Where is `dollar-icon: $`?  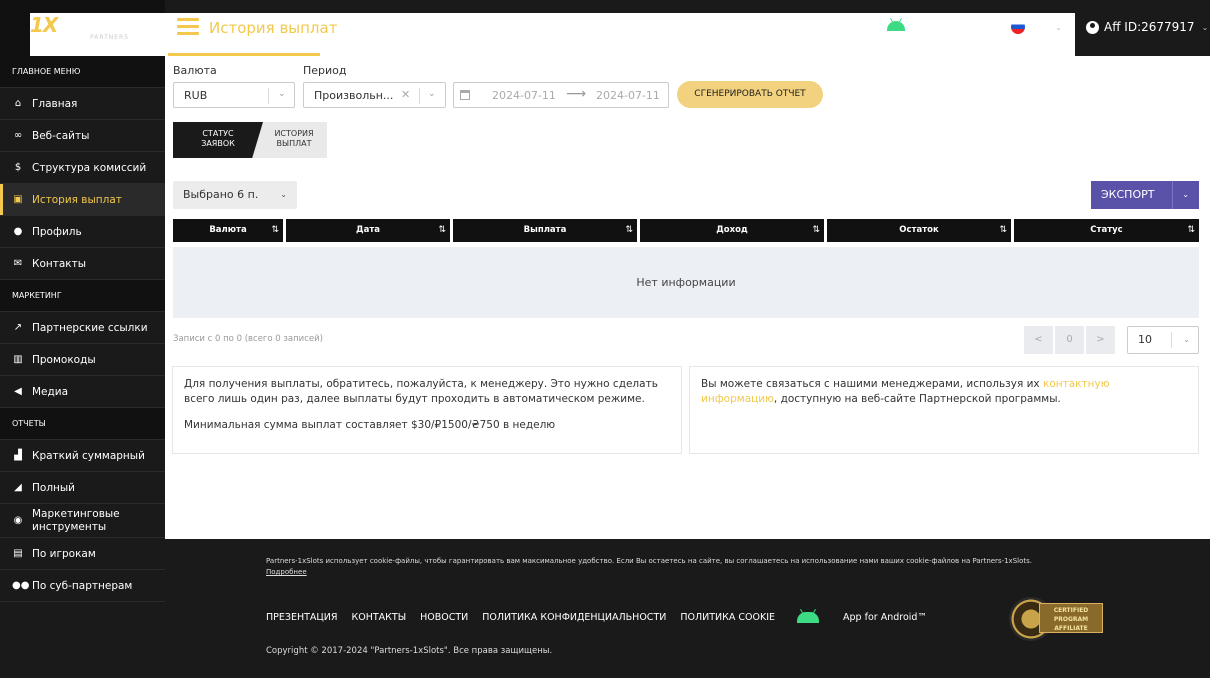
dollar-icon: $ is located at coordinates (18, 167).